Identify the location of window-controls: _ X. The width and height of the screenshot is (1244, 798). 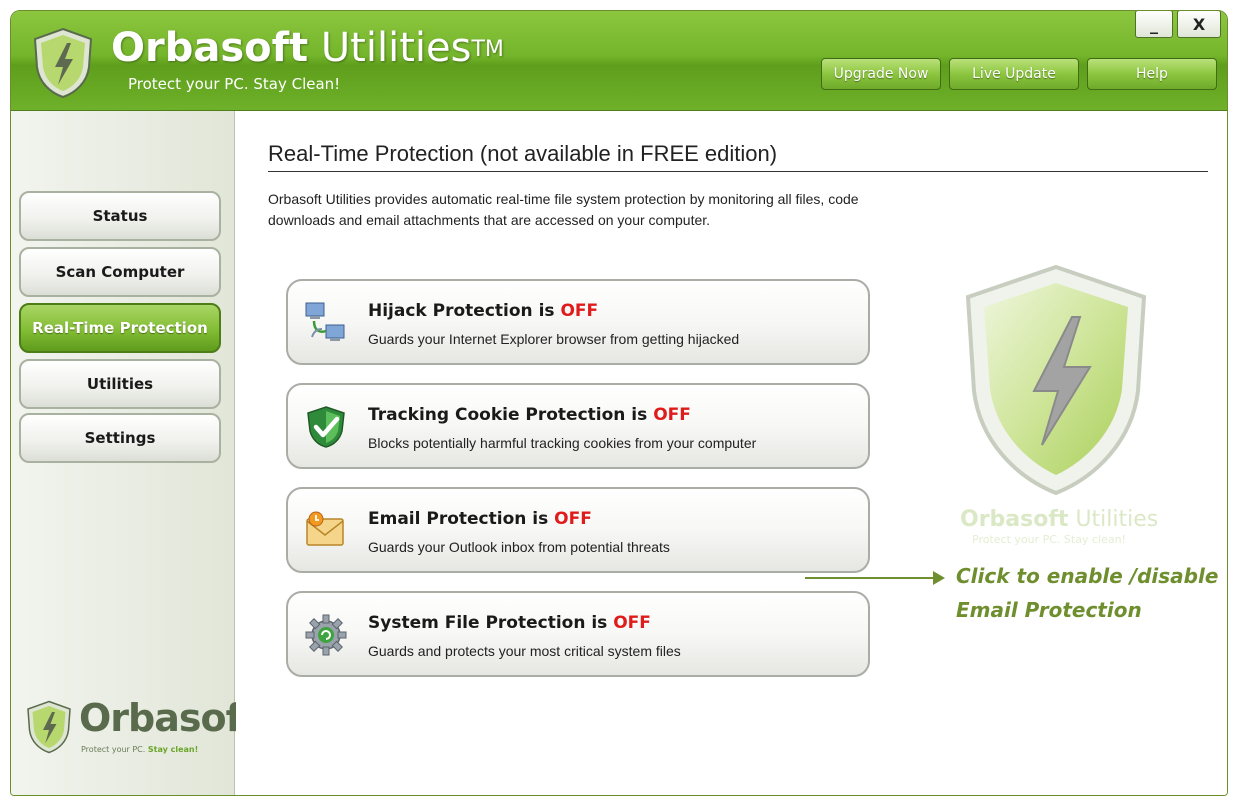
(1178, 24).